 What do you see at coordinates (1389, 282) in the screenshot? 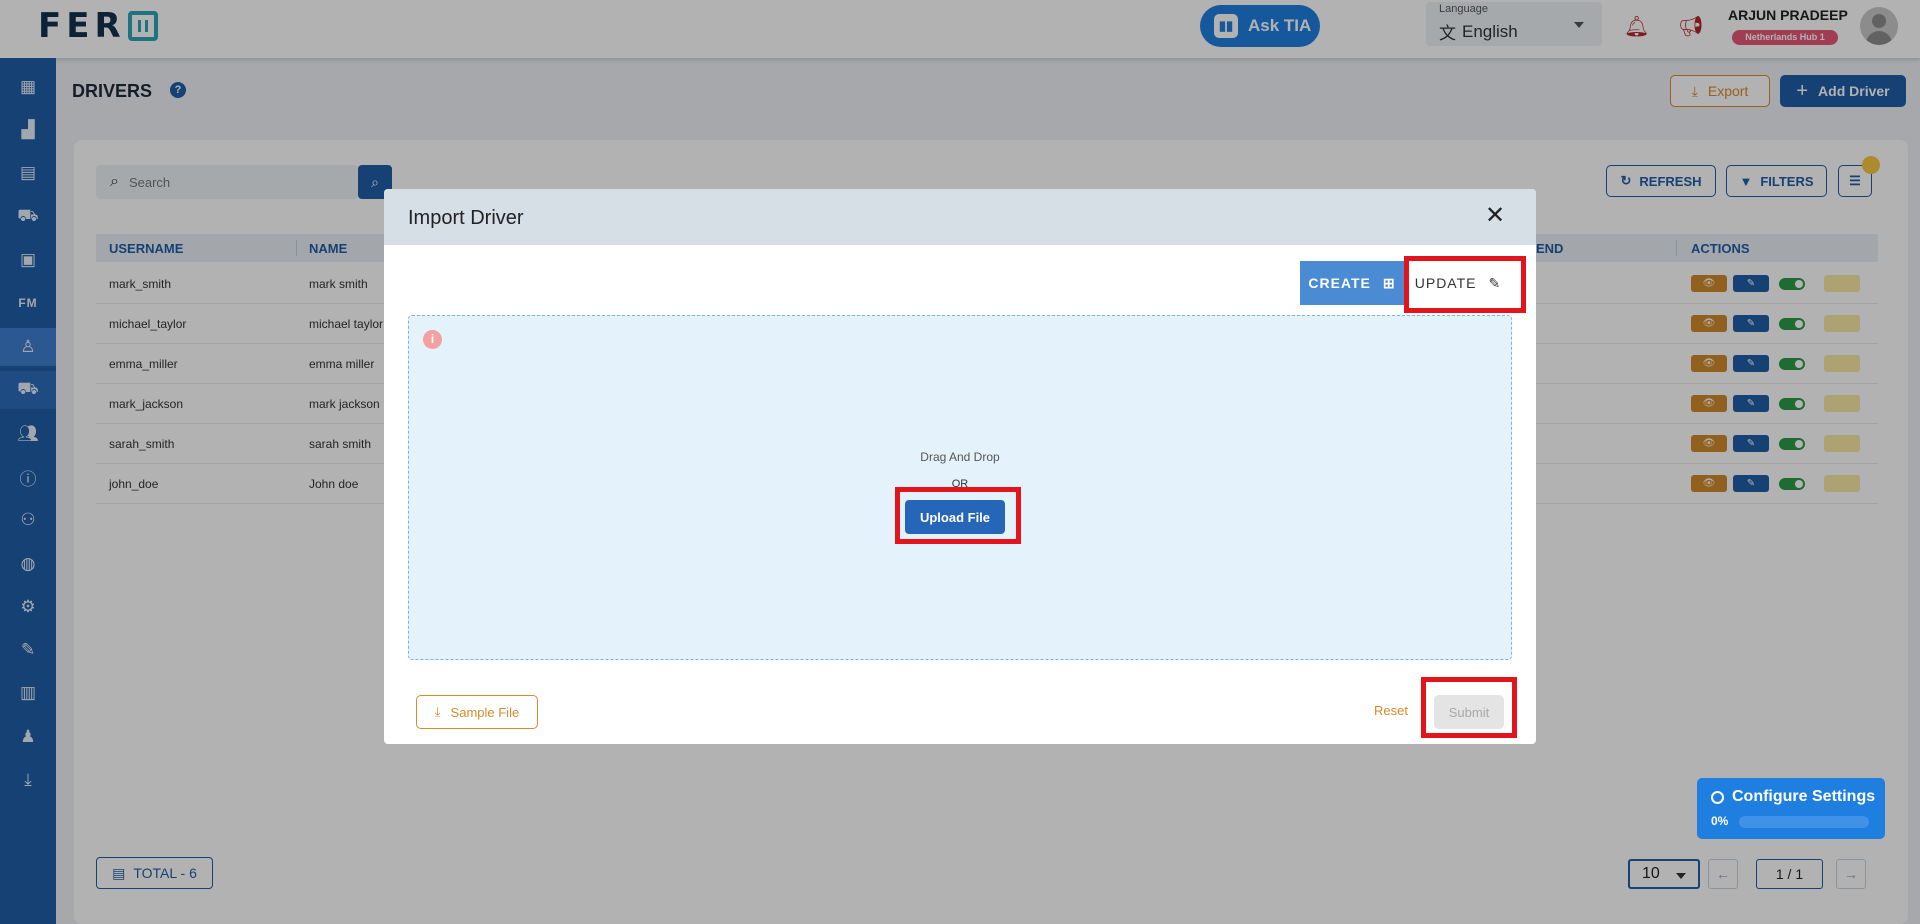
I see `table-add-icon: ⊞` at bounding box center [1389, 282].